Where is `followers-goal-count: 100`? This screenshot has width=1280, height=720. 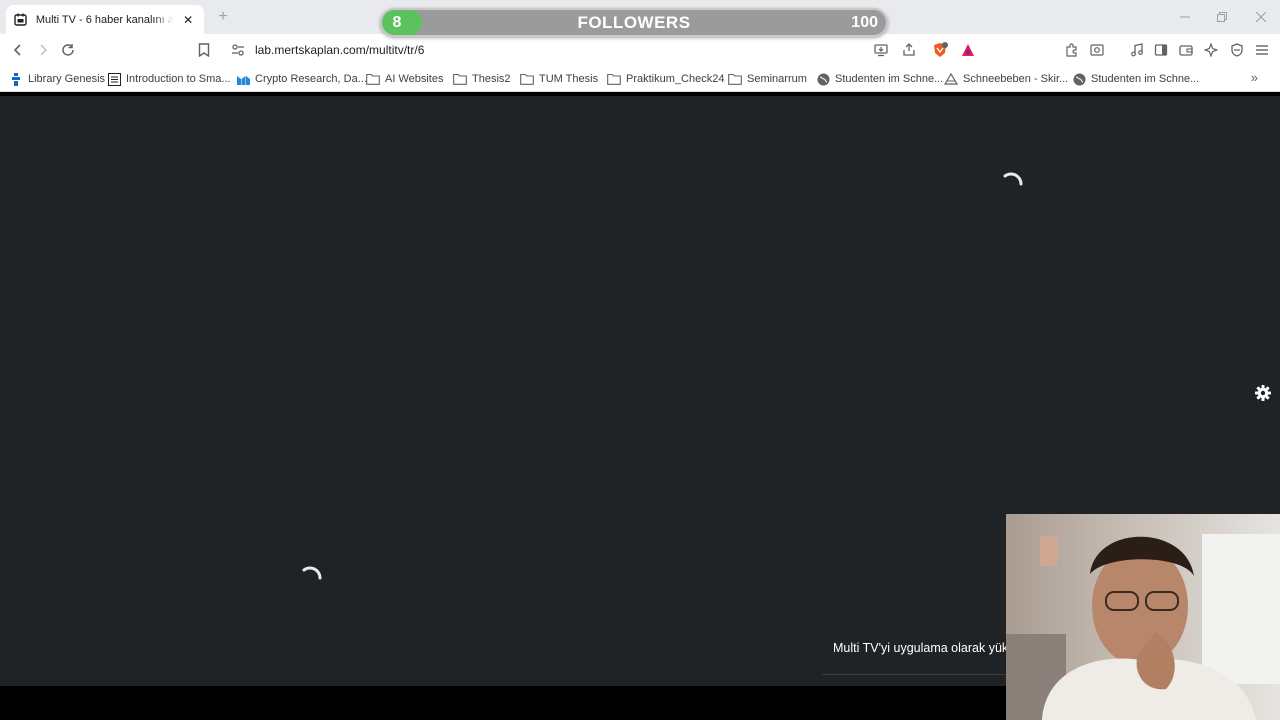
followers-goal-count: 100 is located at coordinates (864, 22).